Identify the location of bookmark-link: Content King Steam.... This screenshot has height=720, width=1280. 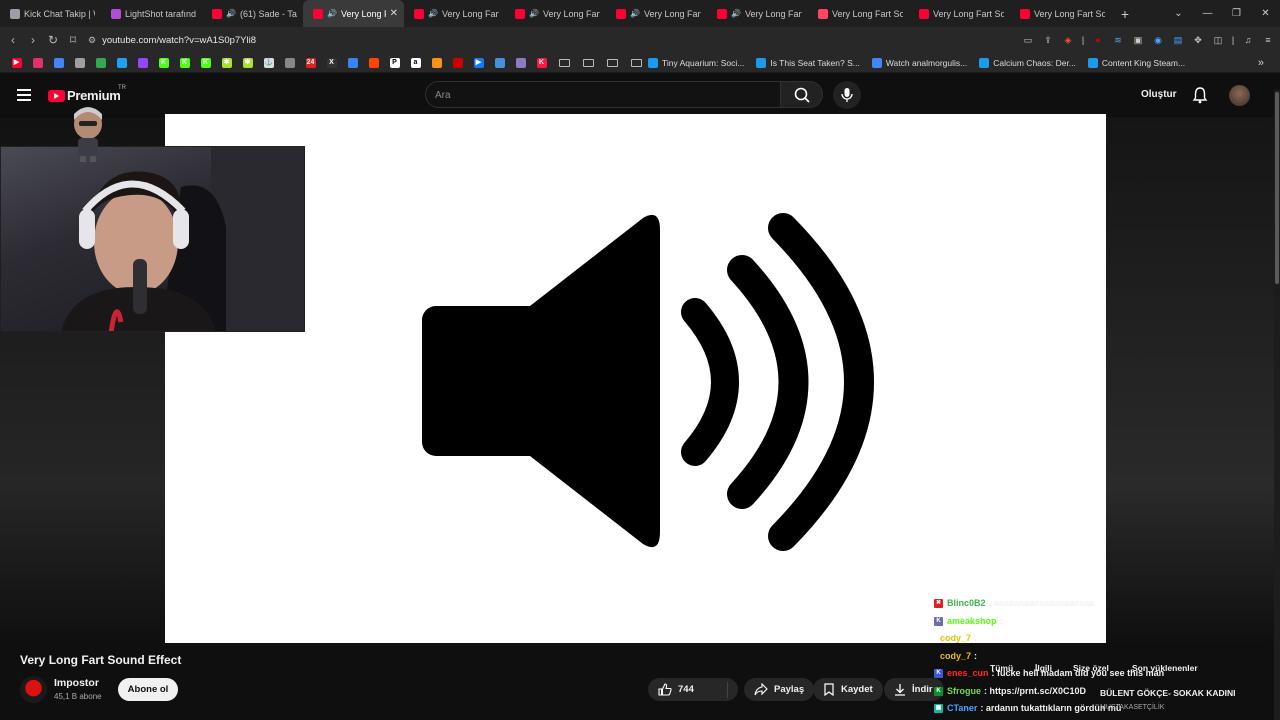
(1136, 62).